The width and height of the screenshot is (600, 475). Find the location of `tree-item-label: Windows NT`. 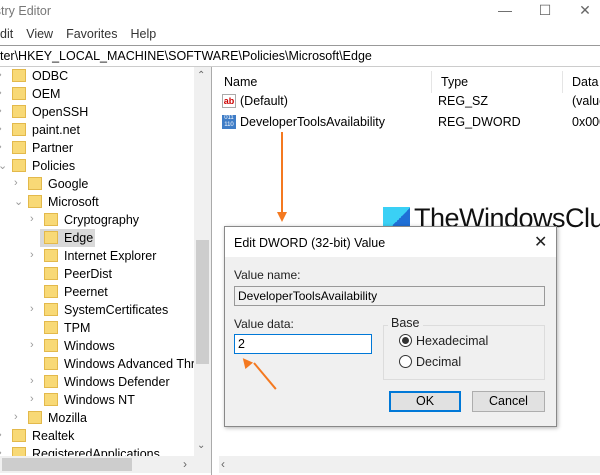

tree-item-label: Windows NT is located at coordinates (99, 400).